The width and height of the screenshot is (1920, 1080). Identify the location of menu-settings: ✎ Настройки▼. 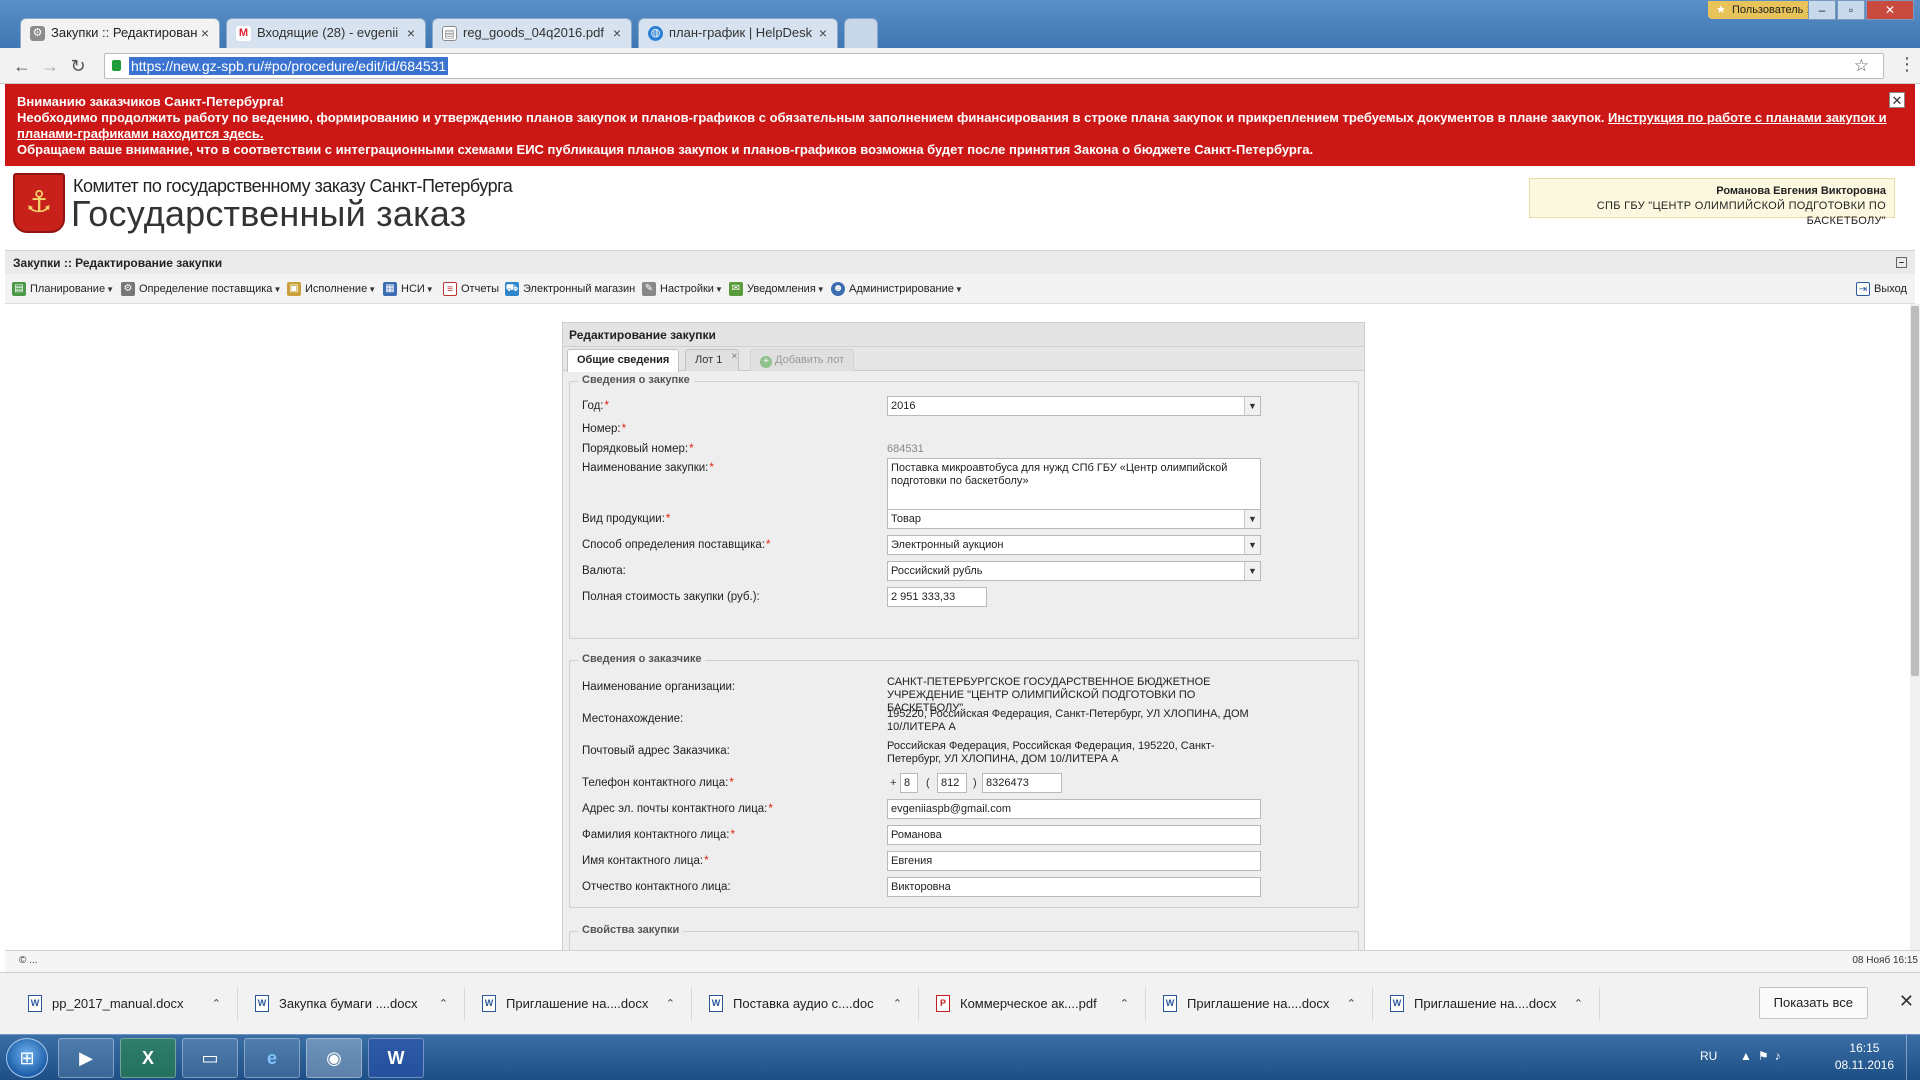
(682, 289).